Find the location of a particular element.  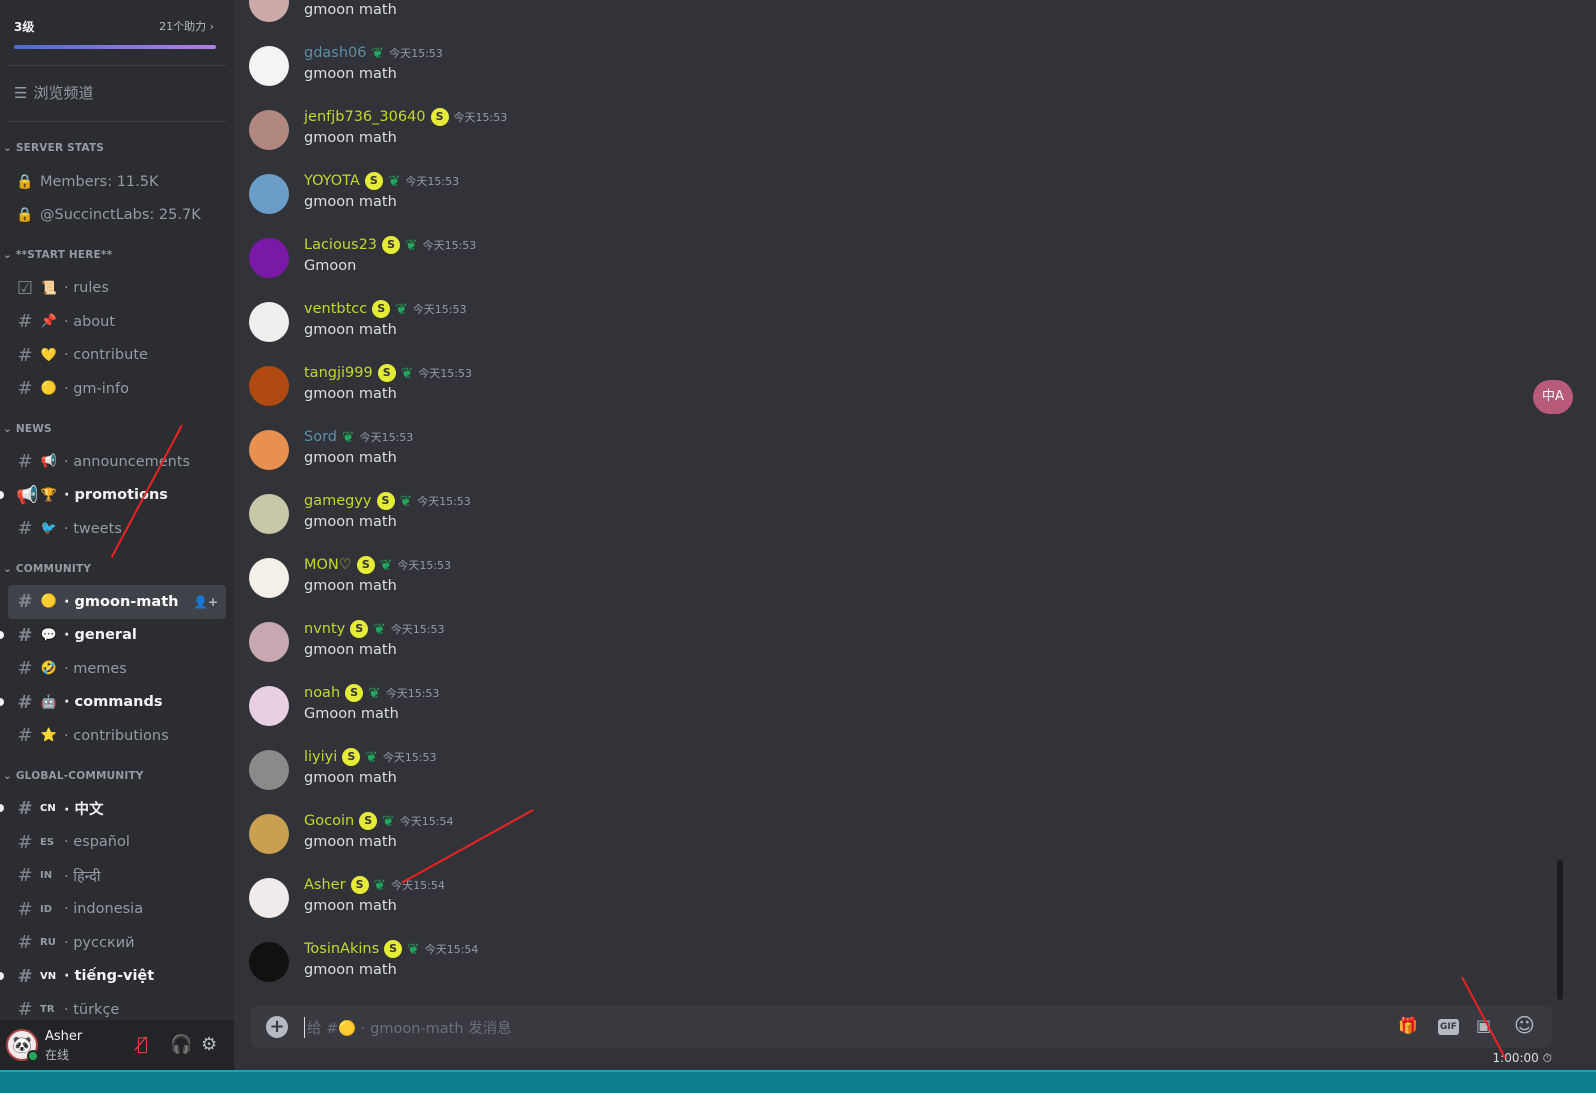

browse-channels-button: ☰ 浏览频道 is located at coordinates (53, 92).